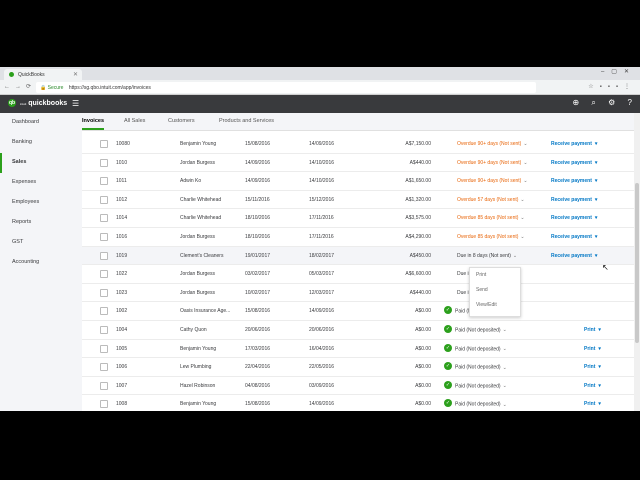 The width and height of the screenshot is (640, 480). I want to click on tab-products-and-services: Products and Services, so click(246, 121).